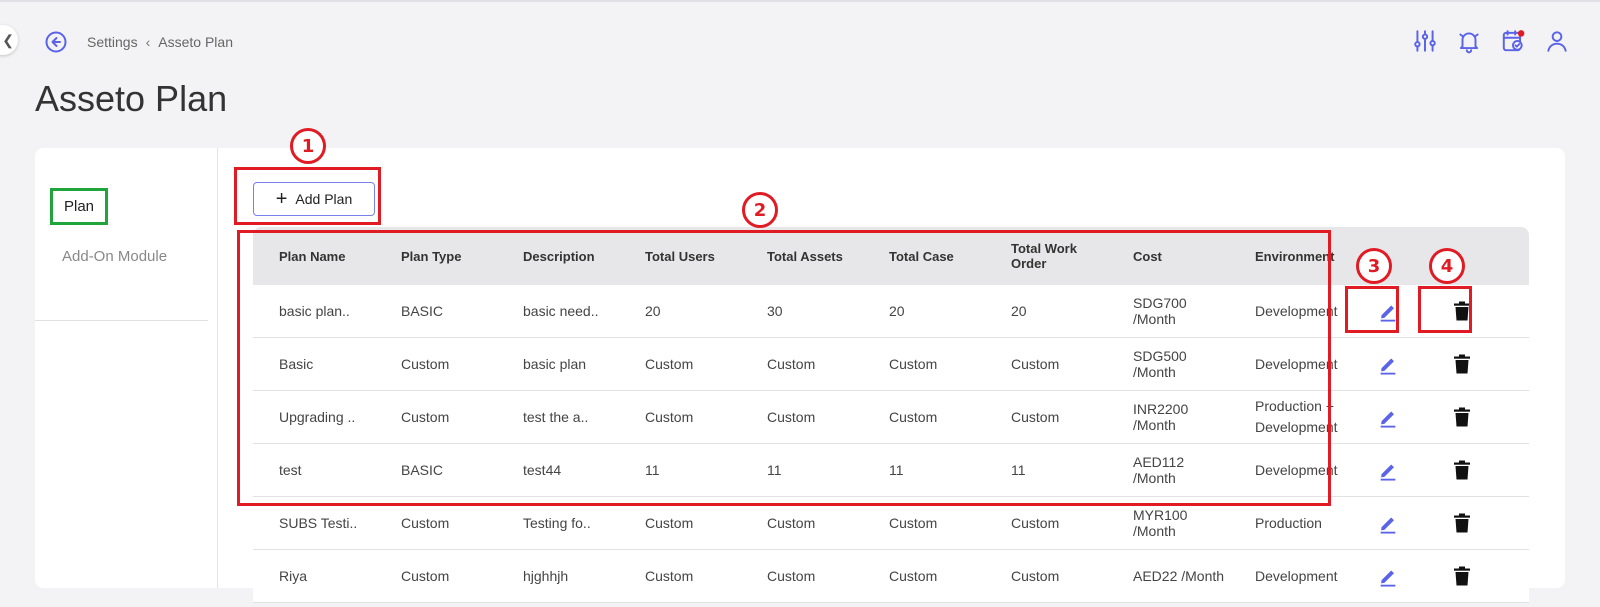 The width and height of the screenshot is (1600, 607). I want to click on page-title: Asseto Plan, so click(131, 98).